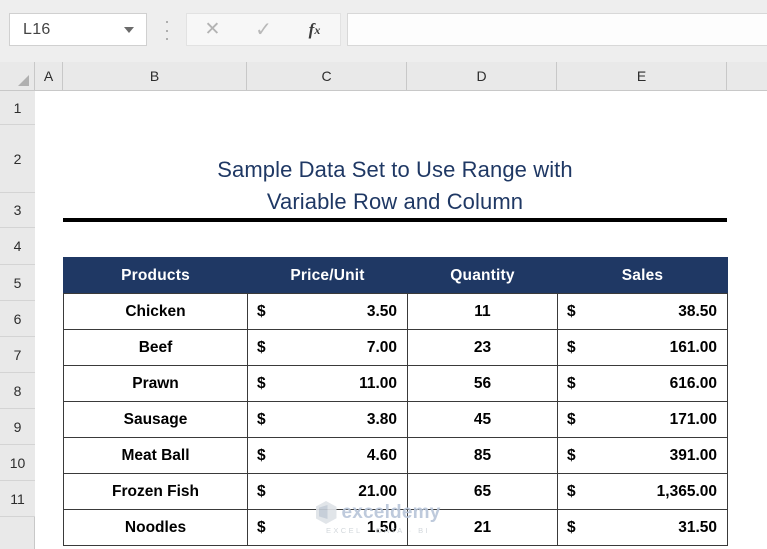 Image resolution: width=767 pixels, height=549 pixels. Describe the element at coordinates (482, 455) in the screenshot. I see `cell-quantity: 85` at that location.